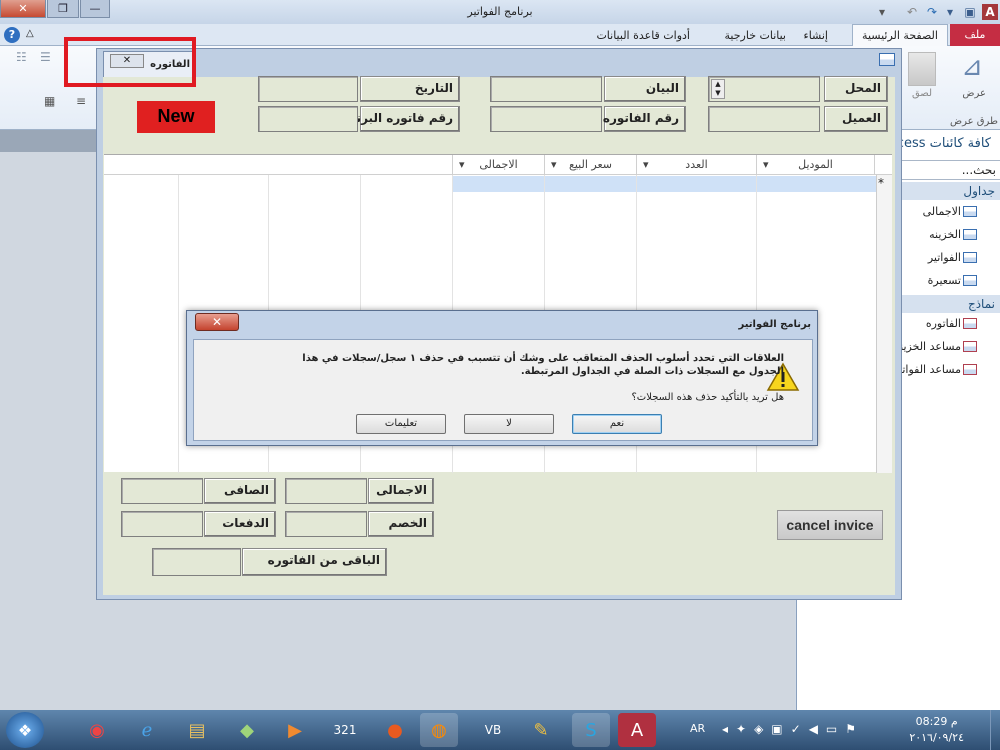 The width and height of the screenshot is (1000, 750). I want to click on table-grid-icon: ▦, so click(49, 101).